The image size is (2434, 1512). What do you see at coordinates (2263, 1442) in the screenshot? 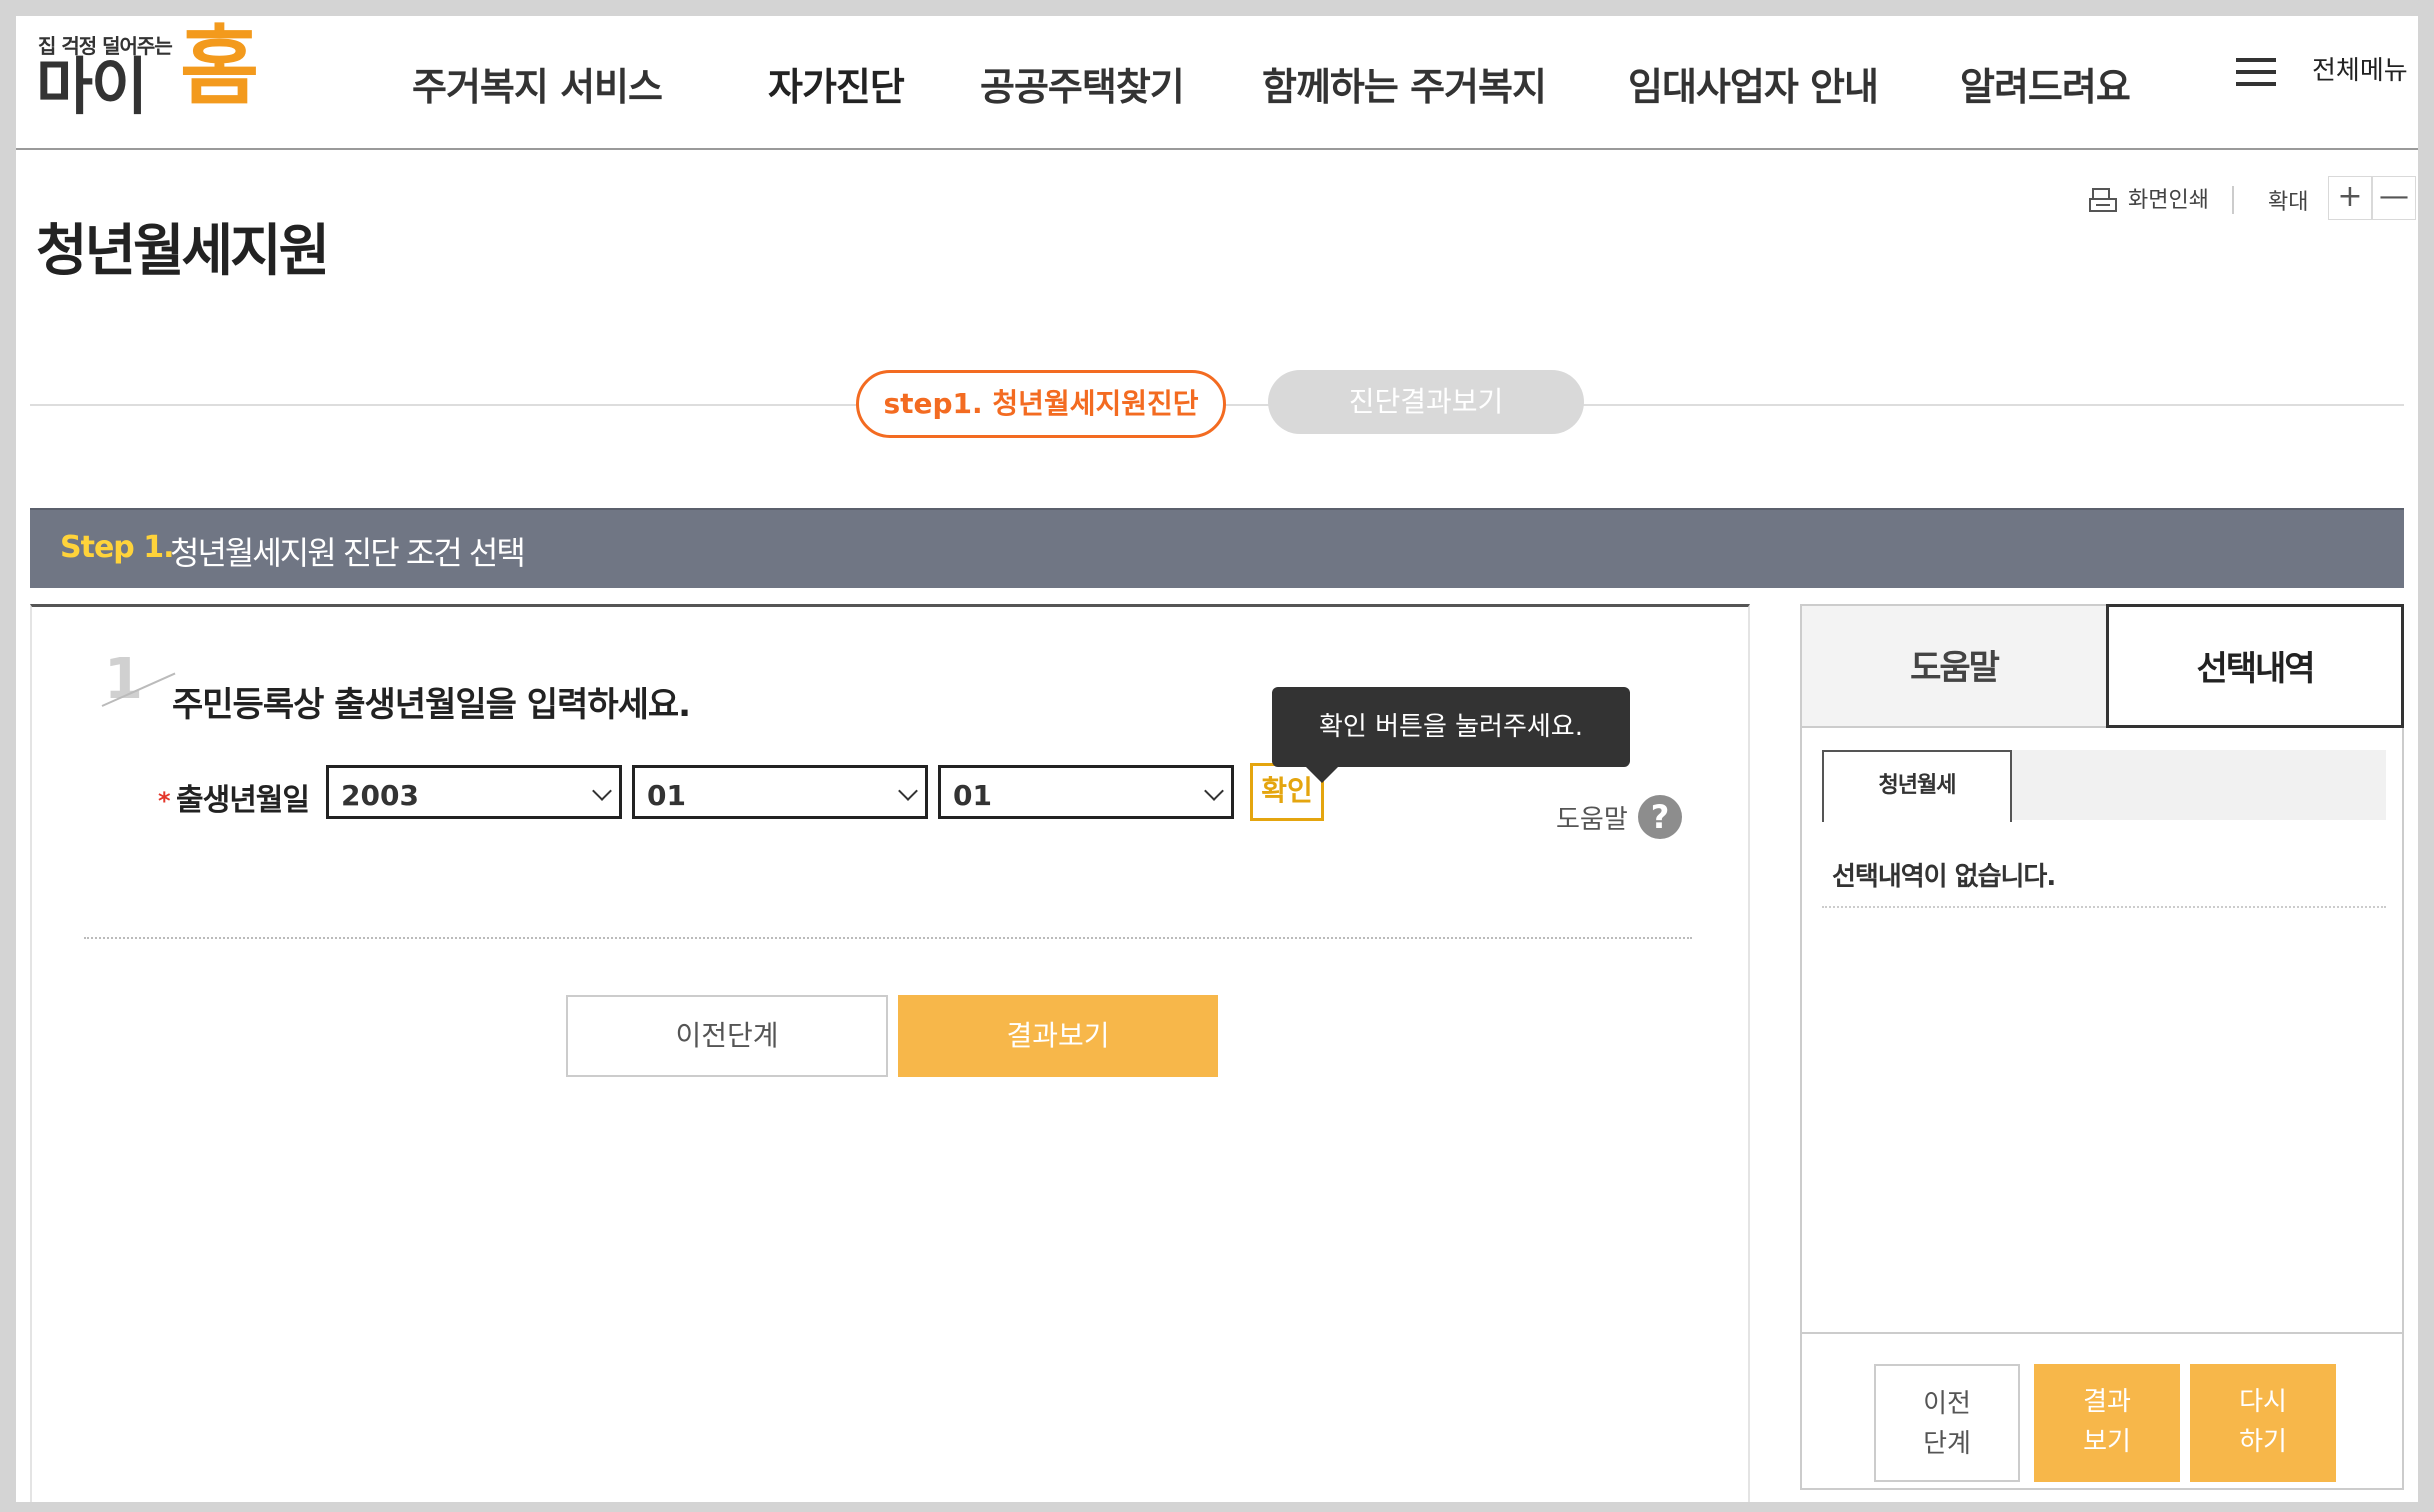
I see `side-again-line2: 하기` at bounding box center [2263, 1442].